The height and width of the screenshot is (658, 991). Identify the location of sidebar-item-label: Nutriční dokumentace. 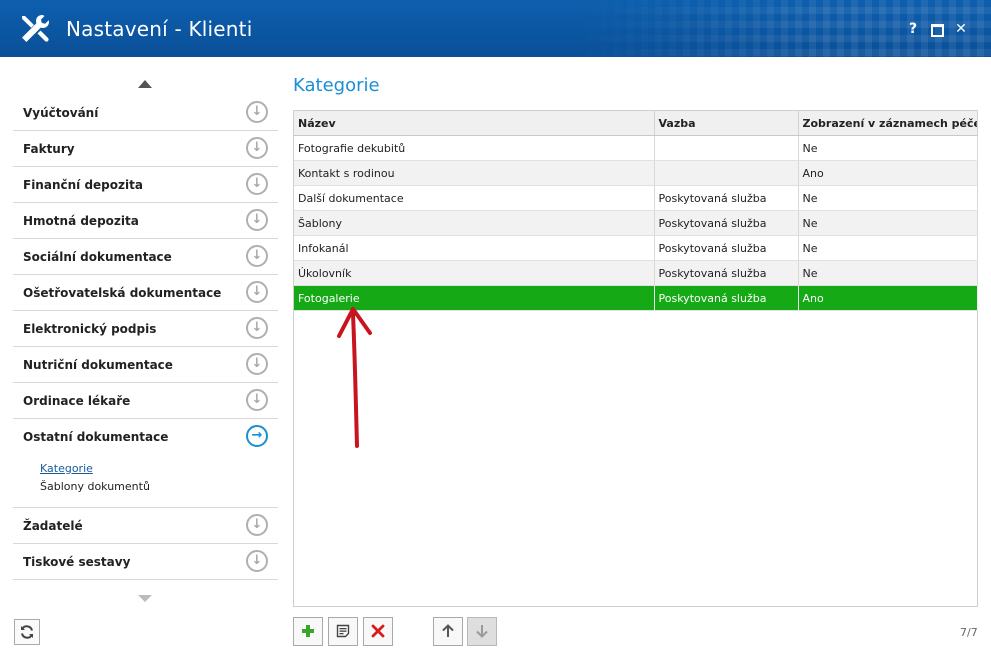
(98, 365).